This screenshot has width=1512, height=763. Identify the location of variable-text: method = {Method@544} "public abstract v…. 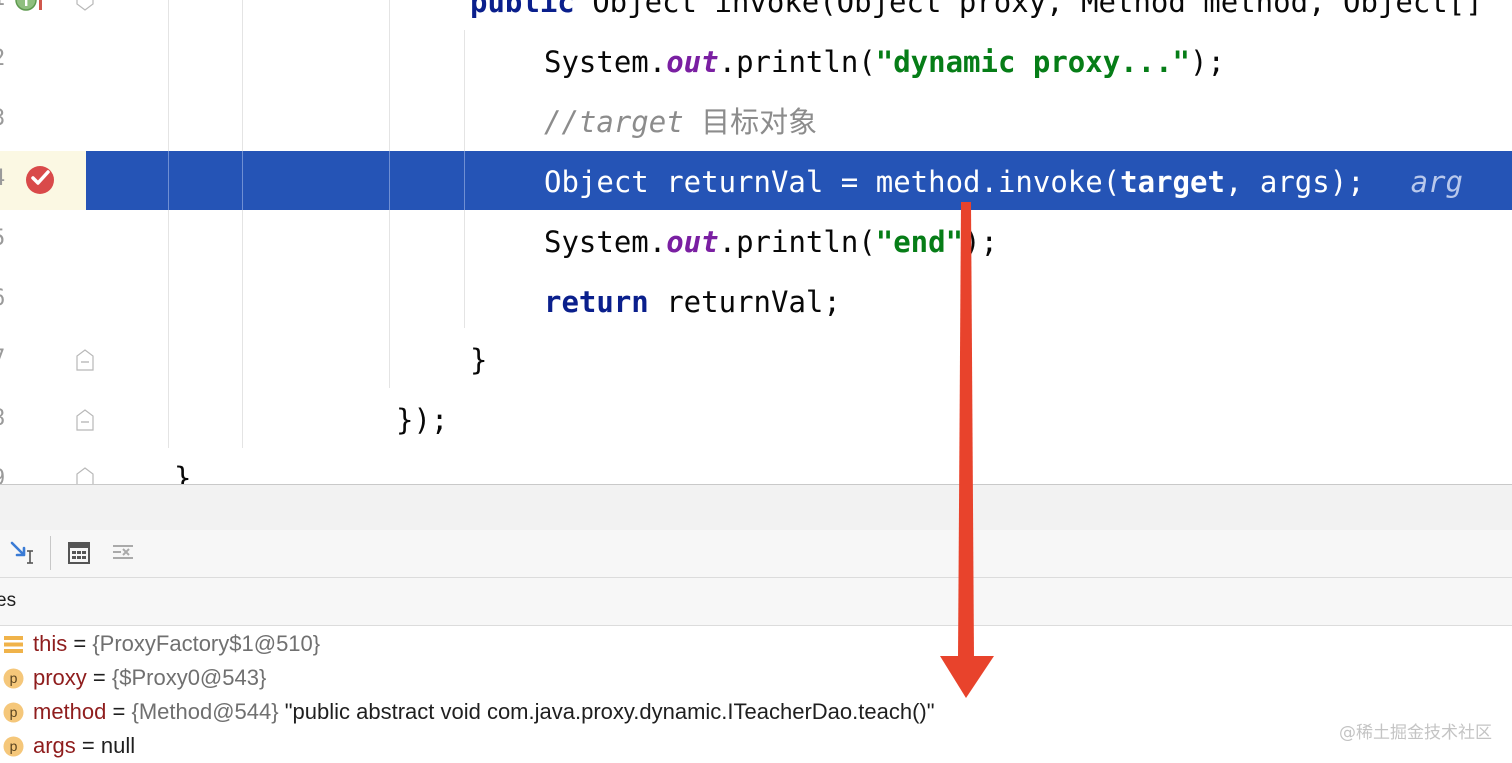
(484, 712).